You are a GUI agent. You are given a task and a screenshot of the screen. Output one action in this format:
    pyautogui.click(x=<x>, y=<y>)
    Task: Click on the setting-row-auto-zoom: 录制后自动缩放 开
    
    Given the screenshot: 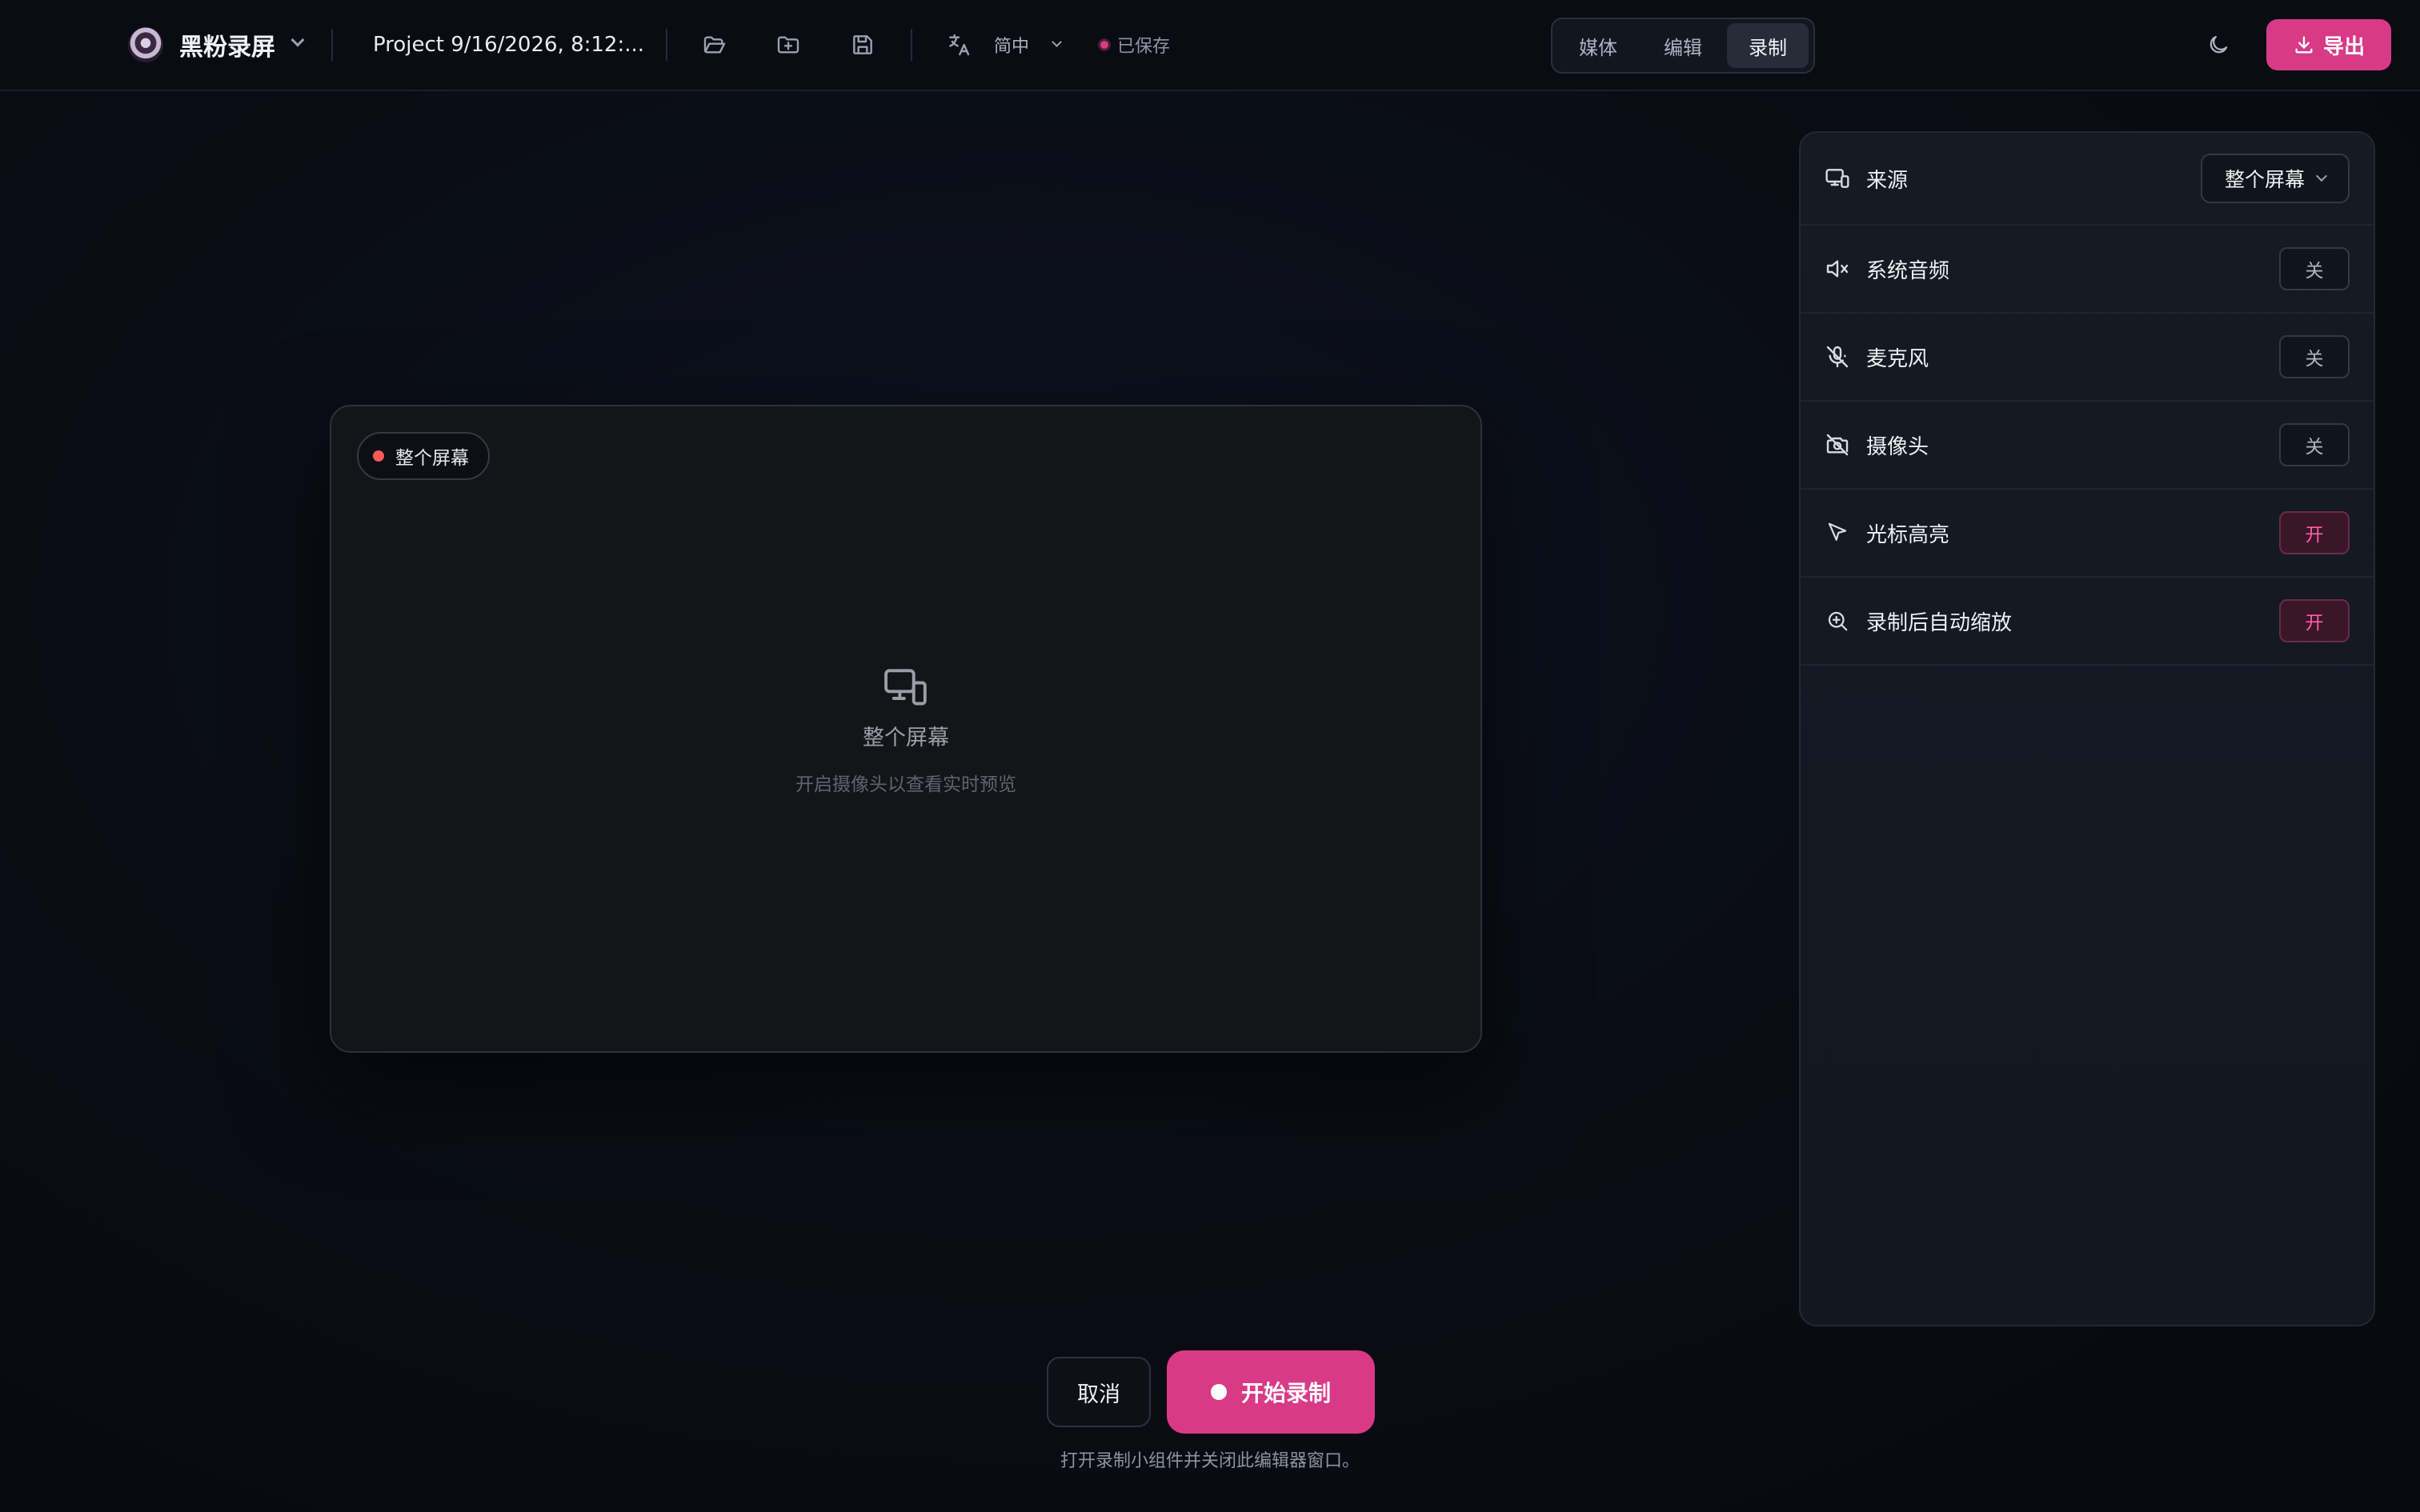 What is the action you would take?
    pyautogui.click(x=2087, y=622)
    